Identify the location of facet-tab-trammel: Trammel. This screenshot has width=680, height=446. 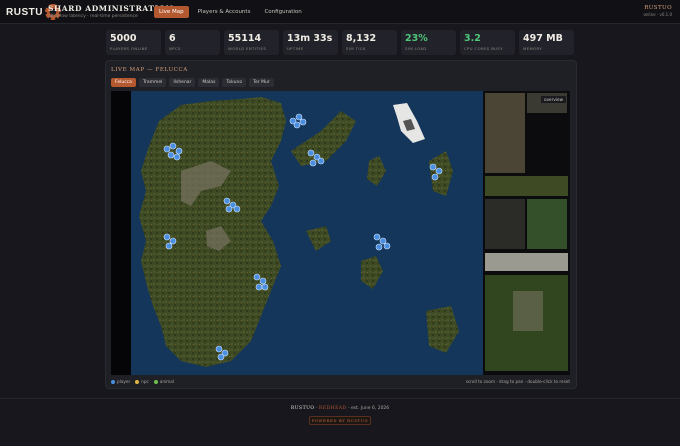
(152, 82).